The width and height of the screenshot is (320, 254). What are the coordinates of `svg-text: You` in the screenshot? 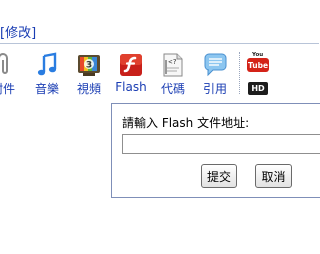 It's located at (257, 55).